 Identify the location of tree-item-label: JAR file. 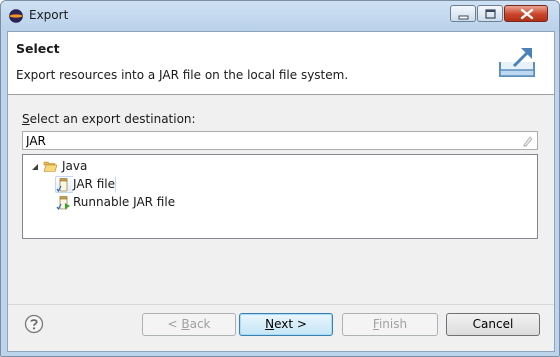
(94, 184).